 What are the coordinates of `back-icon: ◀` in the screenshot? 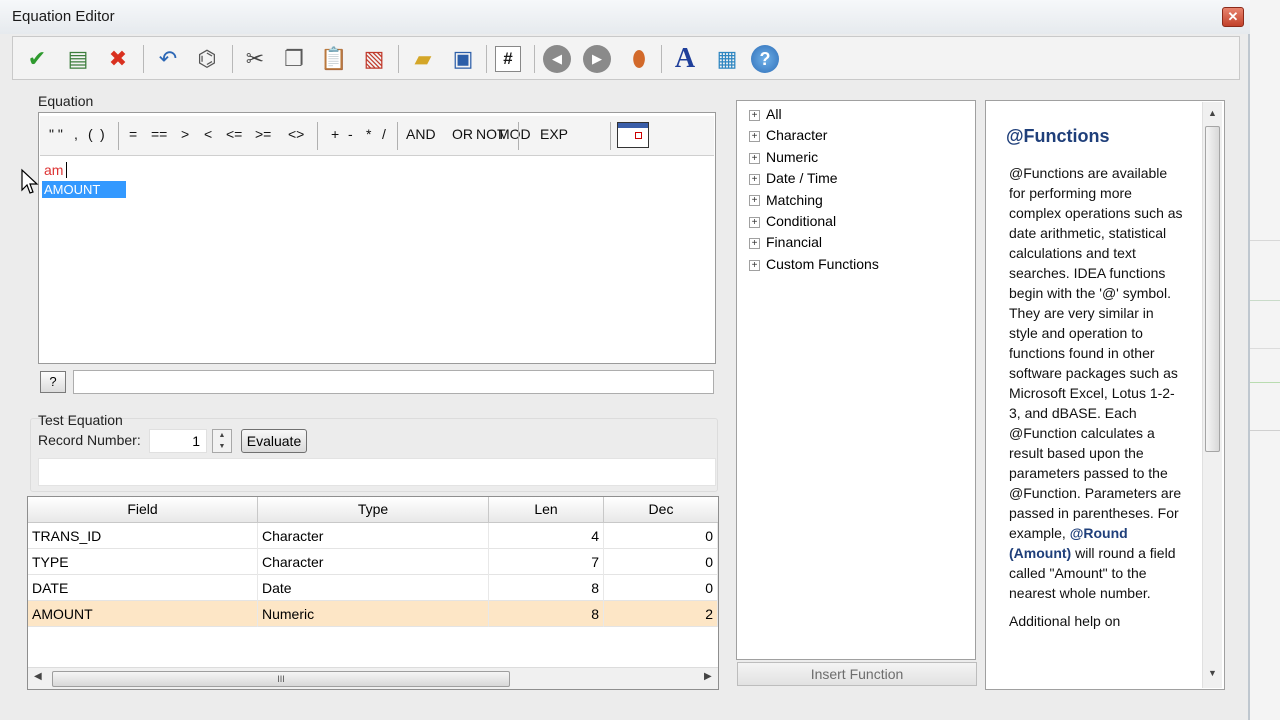 It's located at (557, 59).